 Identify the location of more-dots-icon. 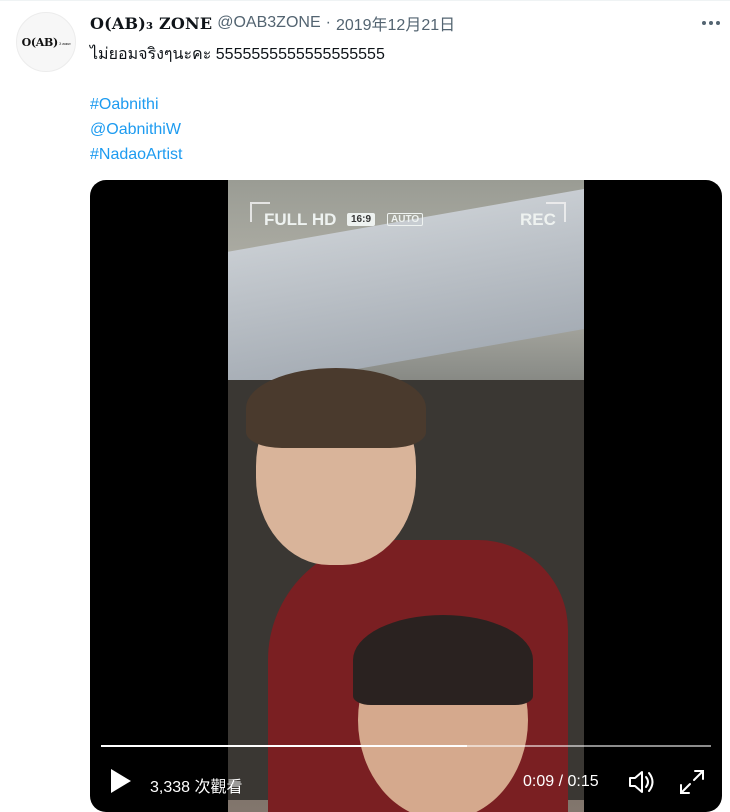
(711, 23).